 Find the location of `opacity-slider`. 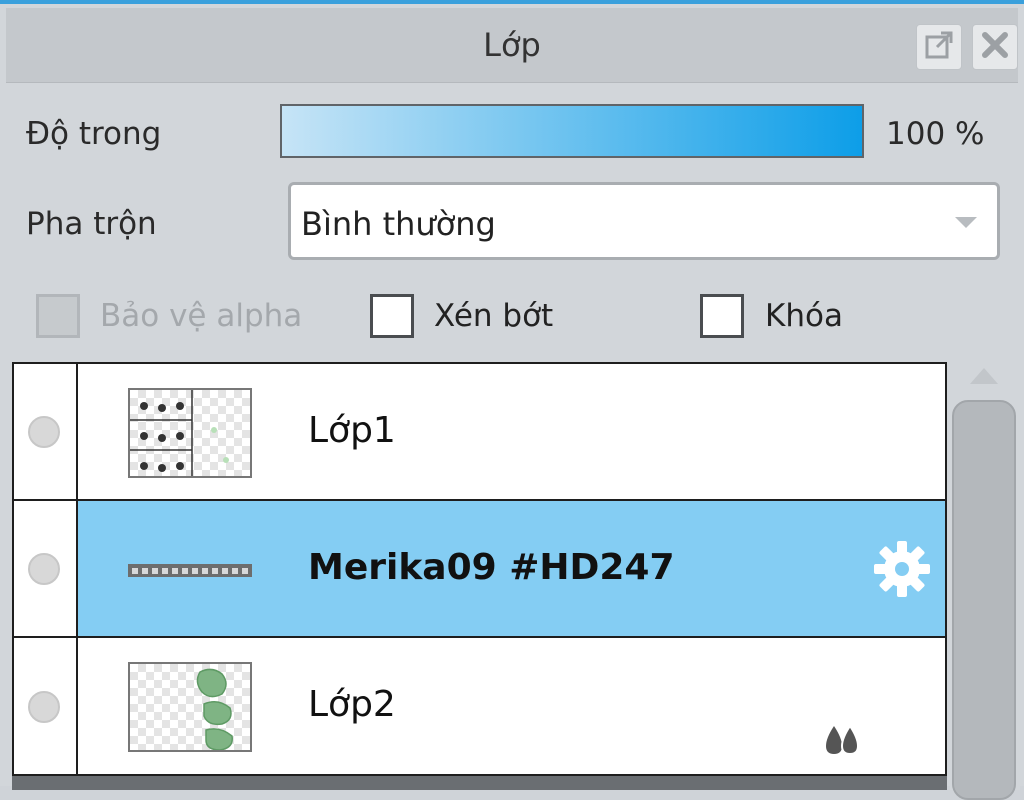

opacity-slider is located at coordinates (572, 131).